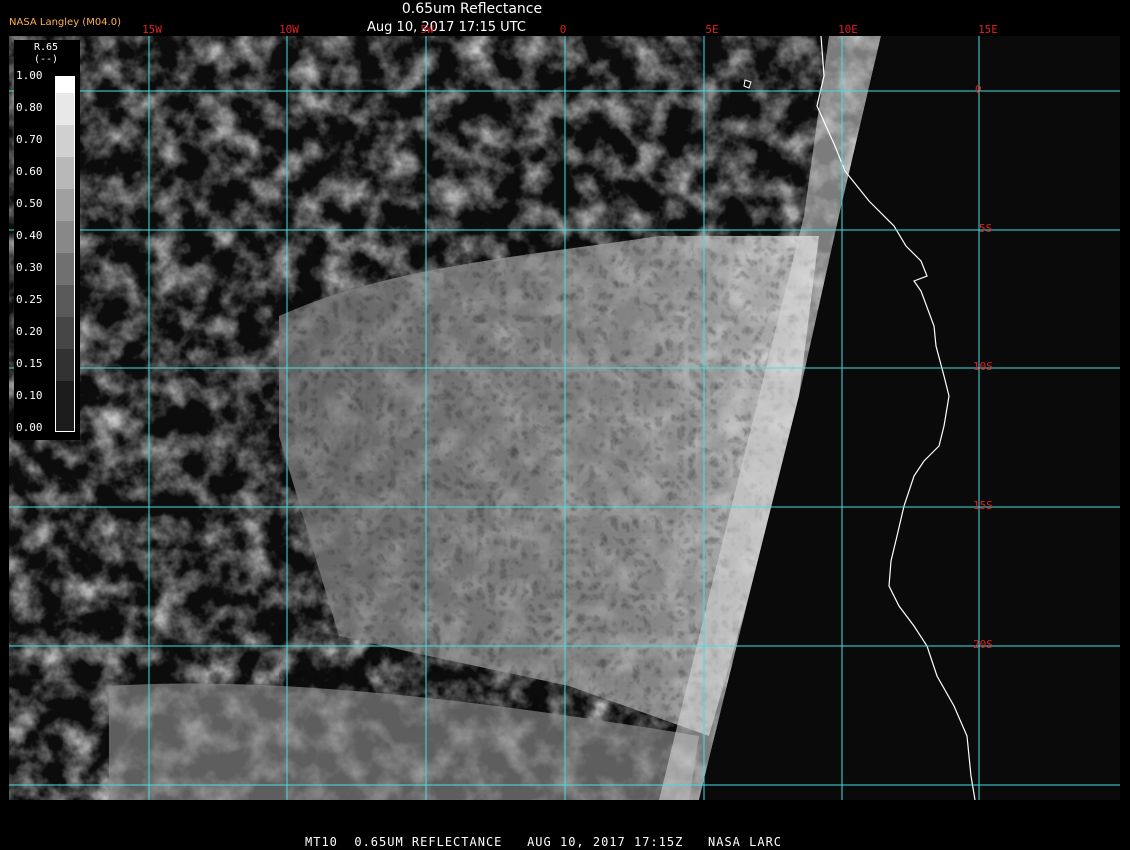 The width and height of the screenshot is (1130, 850). I want to click on lon-label-5e: 5E, so click(712, 29).